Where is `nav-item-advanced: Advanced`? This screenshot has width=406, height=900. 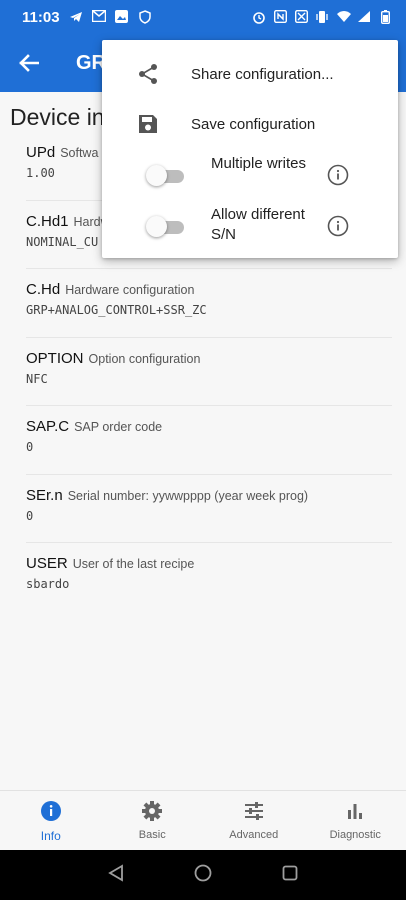 nav-item-advanced: Advanced is located at coordinates (254, 820).